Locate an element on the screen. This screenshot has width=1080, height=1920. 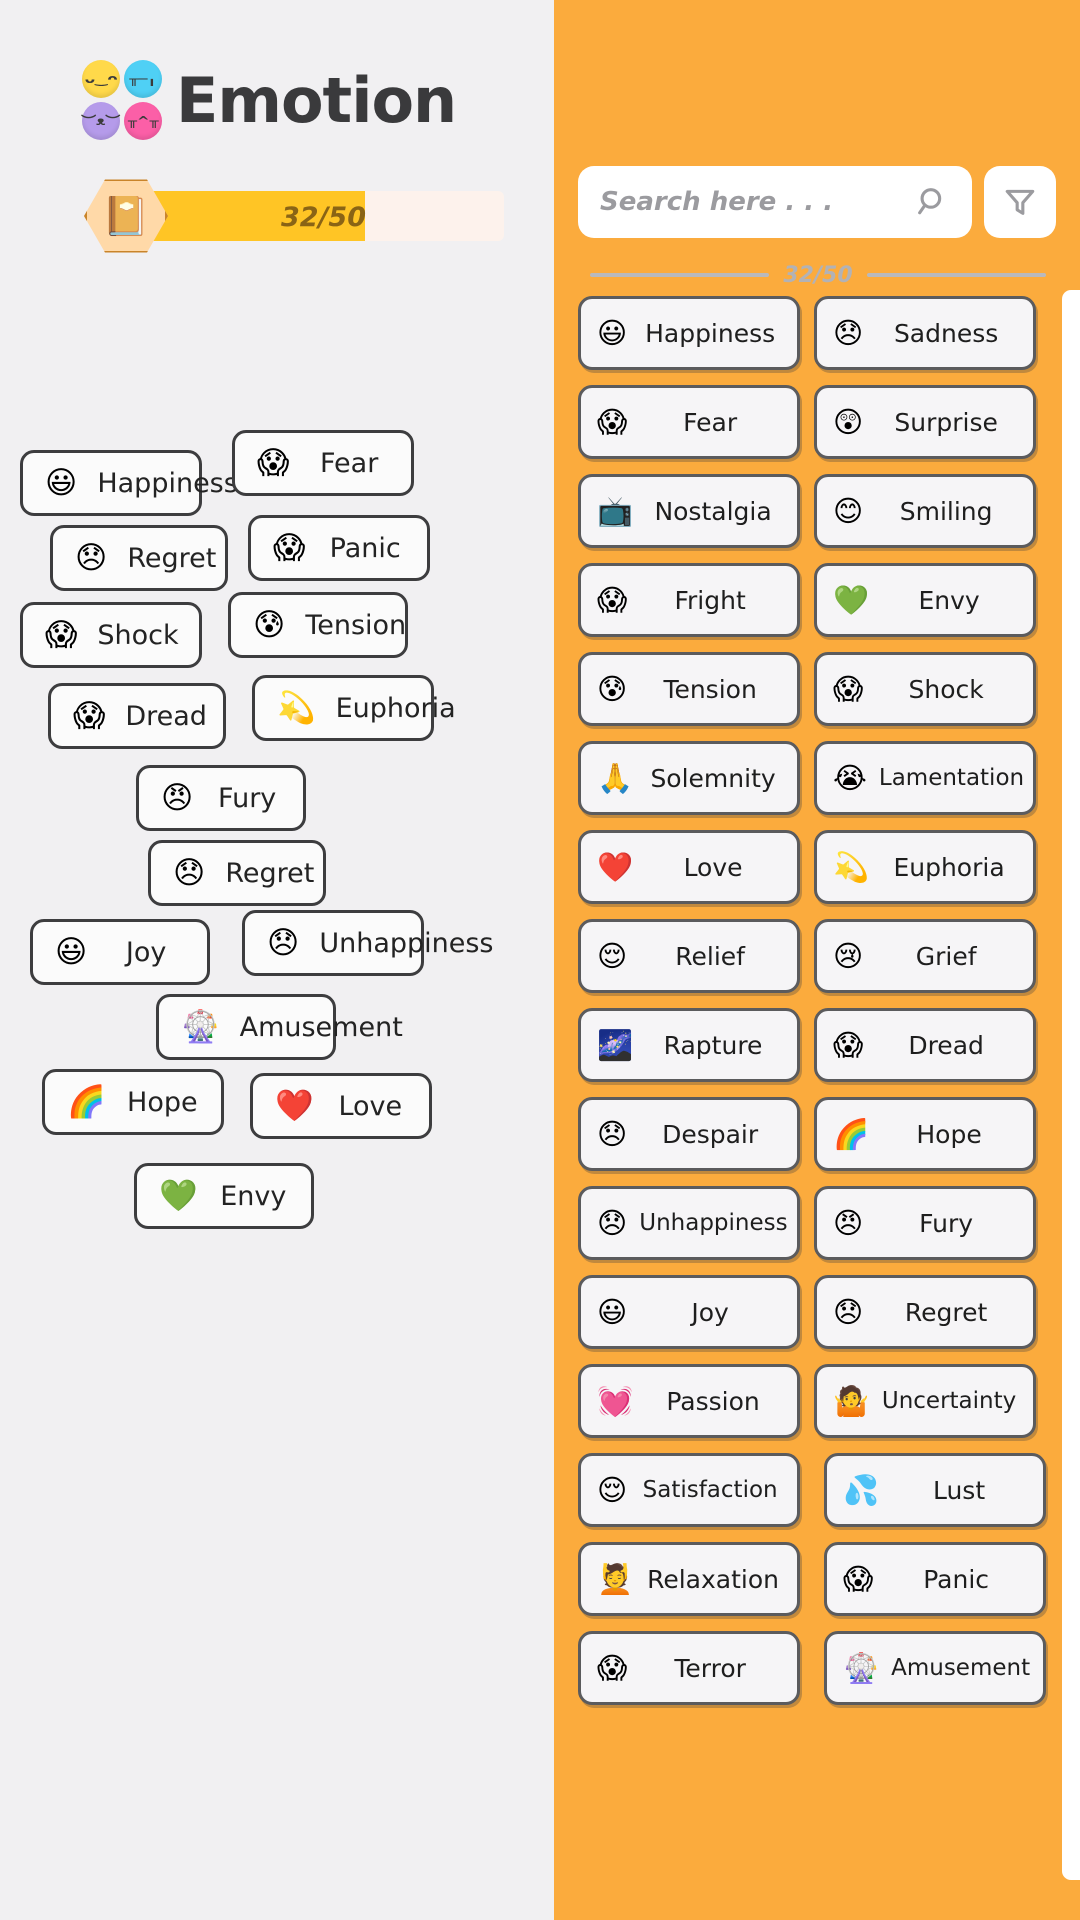
catalog-emotion-chip: 😲 Surprise is located at coordinates (925, 422).